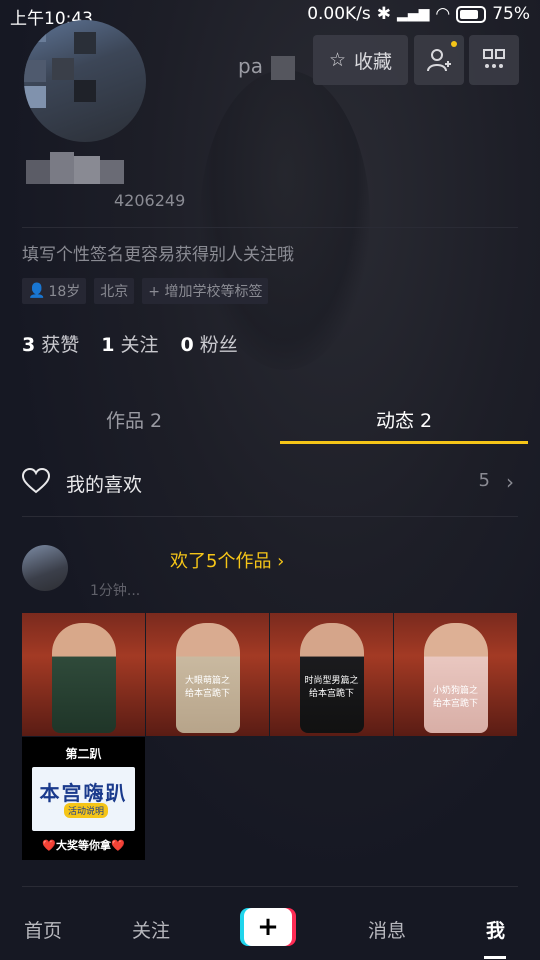 The width and height of the screenshot is (540, 960). What do you see at coordinates (266, 67) in the screenshot?
I see `nickname: pa` at bounding box center [266, 67].